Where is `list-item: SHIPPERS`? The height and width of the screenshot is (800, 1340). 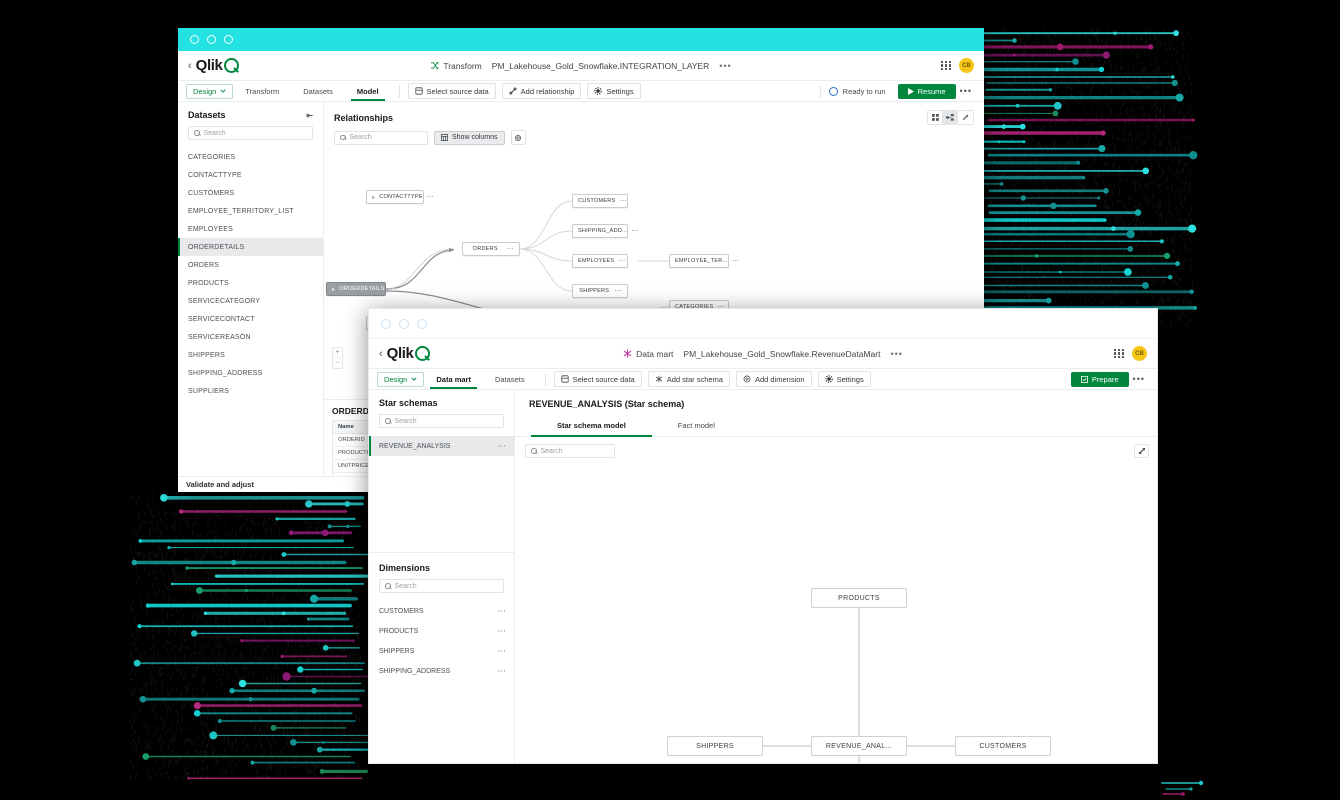 list-item: SHIPPERS is located at coordinates (250, 355).